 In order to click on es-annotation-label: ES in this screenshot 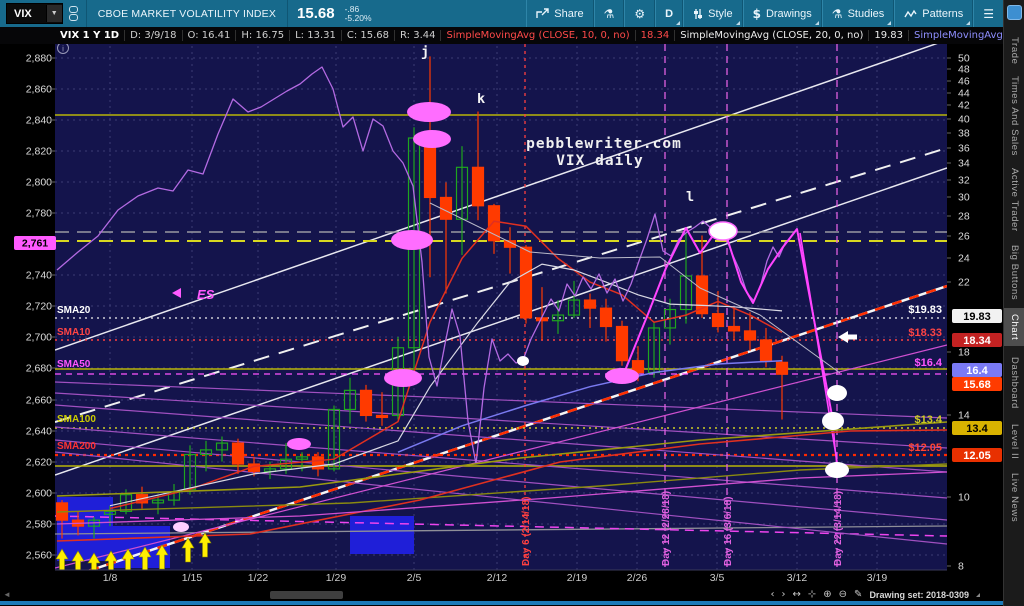, I will do `click(206, 294)`.